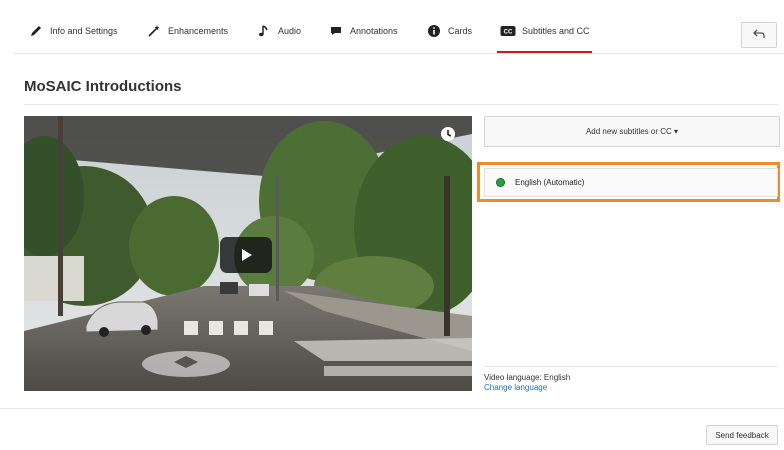 The width and height of the screenshot is (784, 450). Describe the element at coordinates (515, 387) in the screenshot. I see `change-language-link: Change language` at that location.